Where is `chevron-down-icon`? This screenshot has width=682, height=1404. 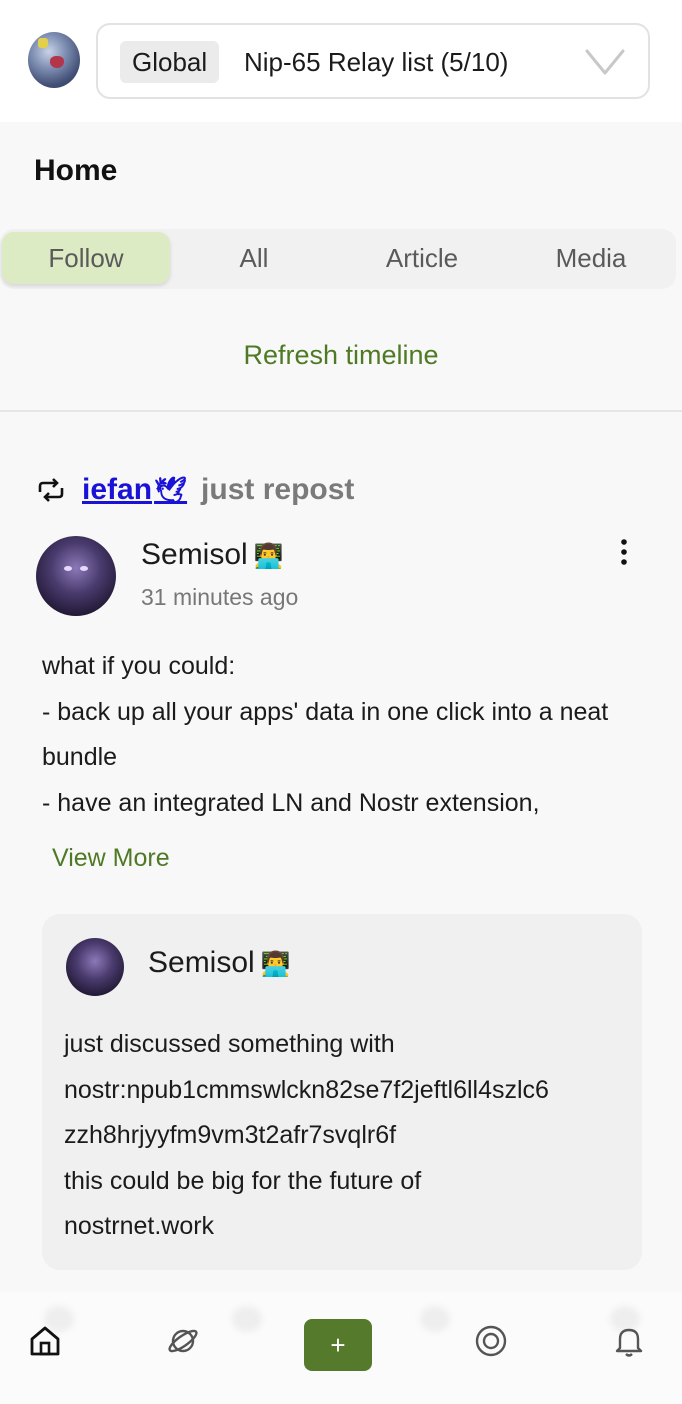
chevron-down-icon is located at coordinates (605, 62).